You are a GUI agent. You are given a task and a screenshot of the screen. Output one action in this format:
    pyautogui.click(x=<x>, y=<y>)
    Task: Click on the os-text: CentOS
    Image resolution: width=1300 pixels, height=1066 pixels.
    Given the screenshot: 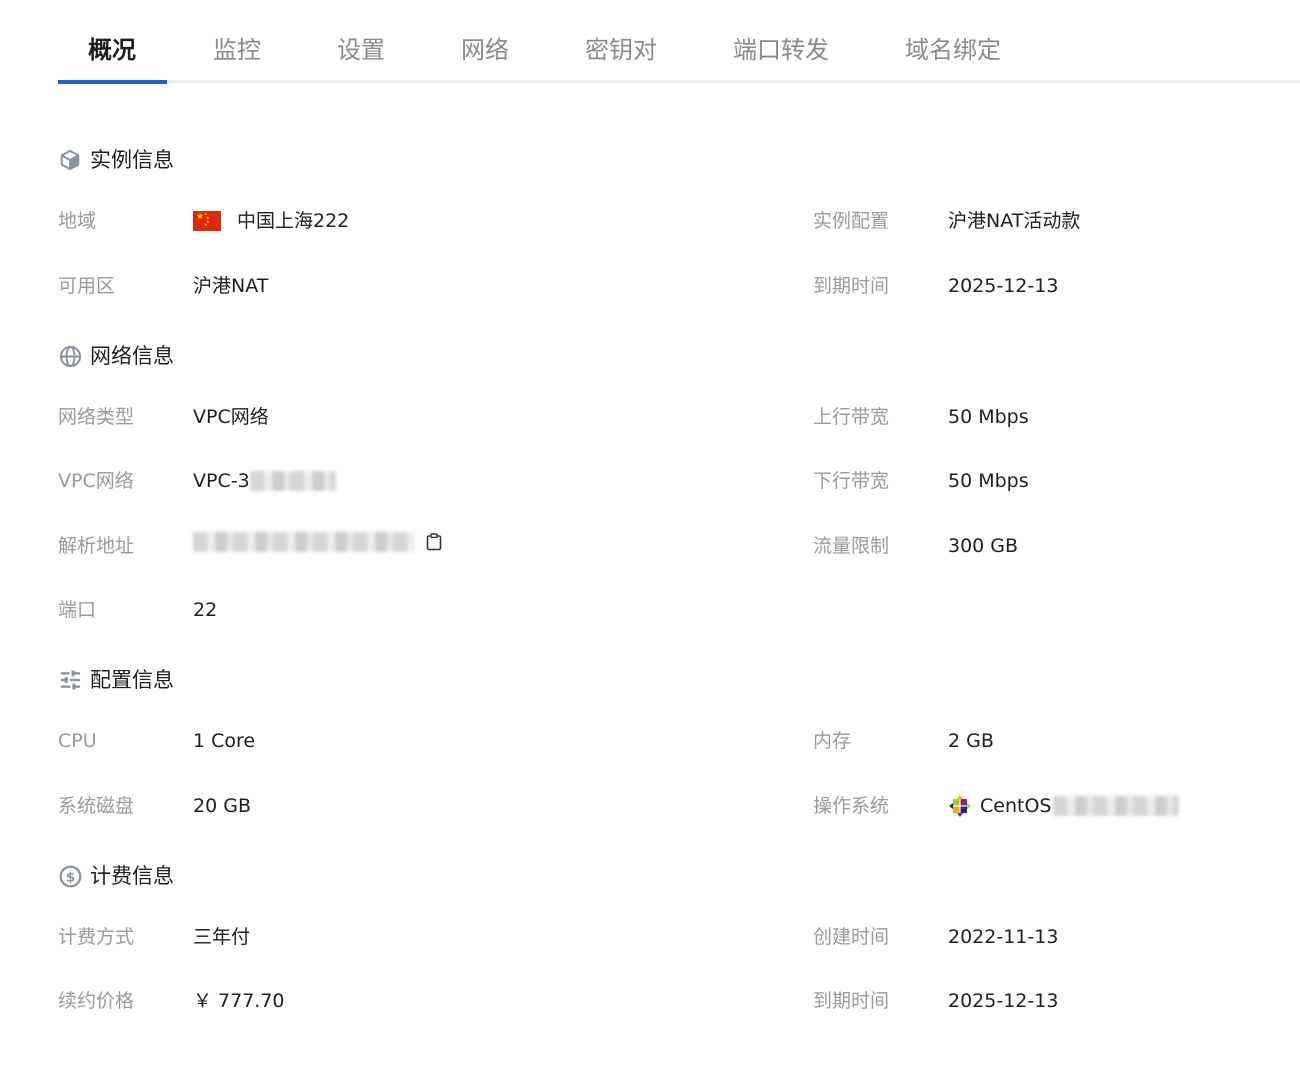 What is the action you would take?
    pyautogui.click(x=1016, y=806)
    